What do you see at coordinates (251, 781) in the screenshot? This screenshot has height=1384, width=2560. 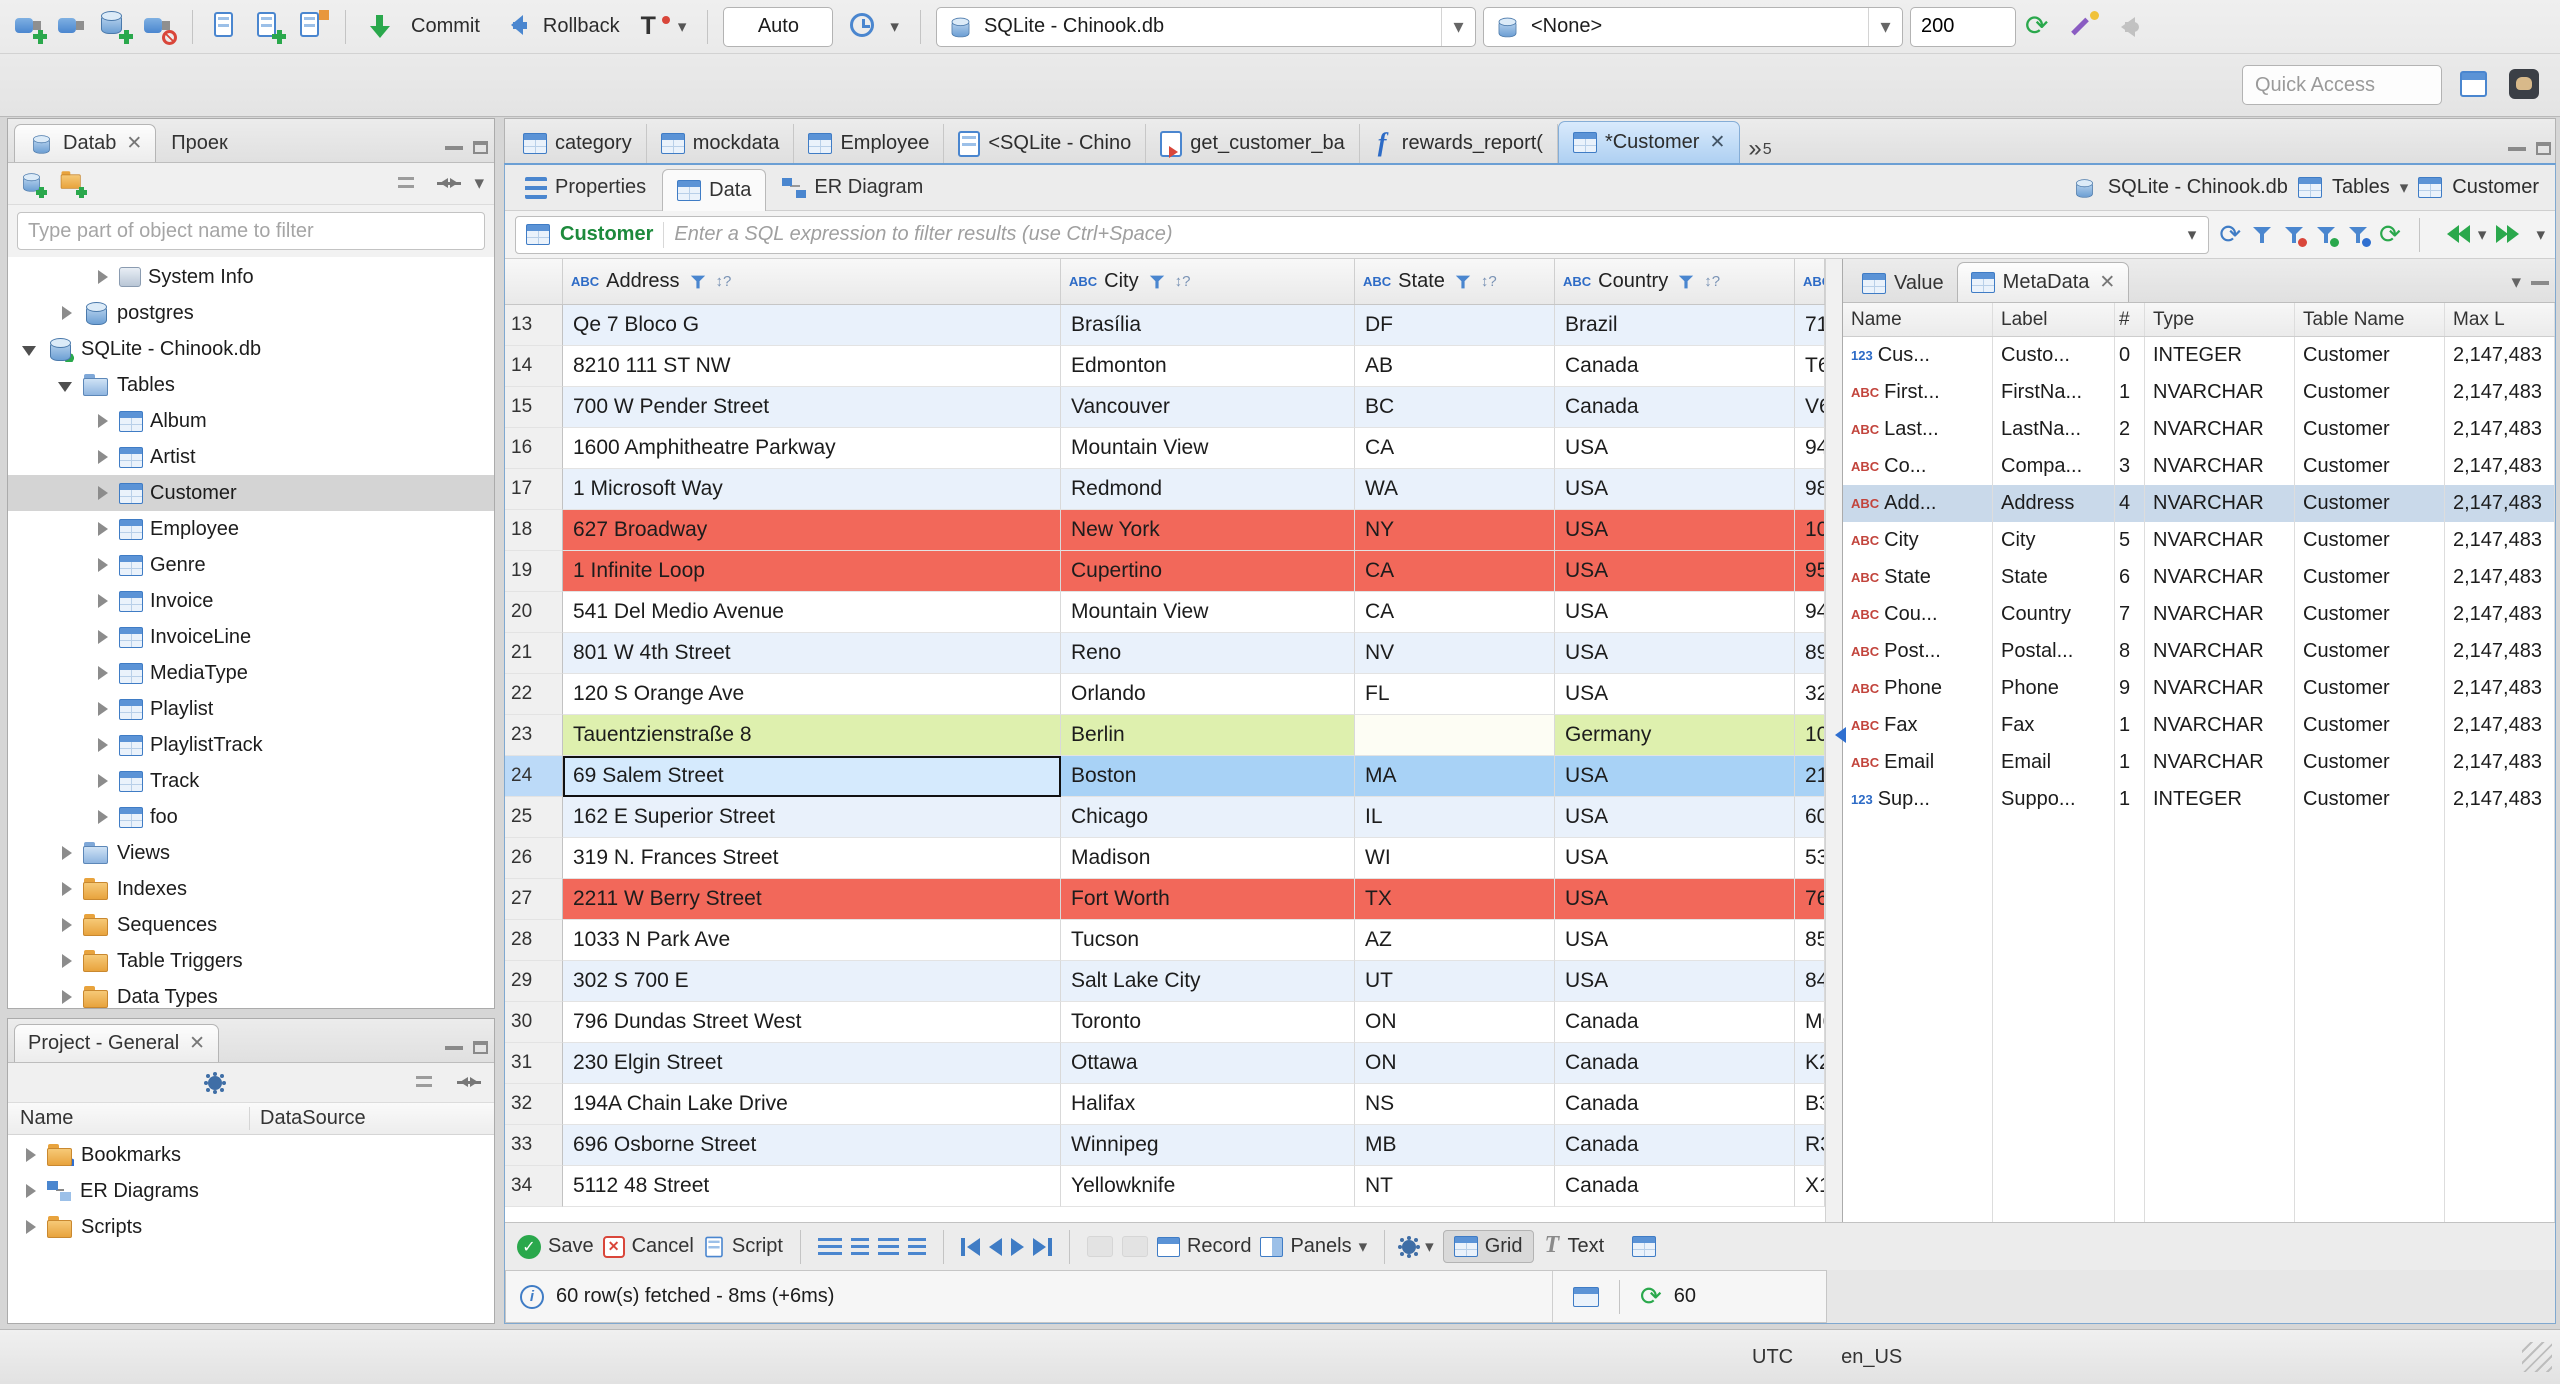 I see `tree-item: Track` at bounding box center [251, 781].